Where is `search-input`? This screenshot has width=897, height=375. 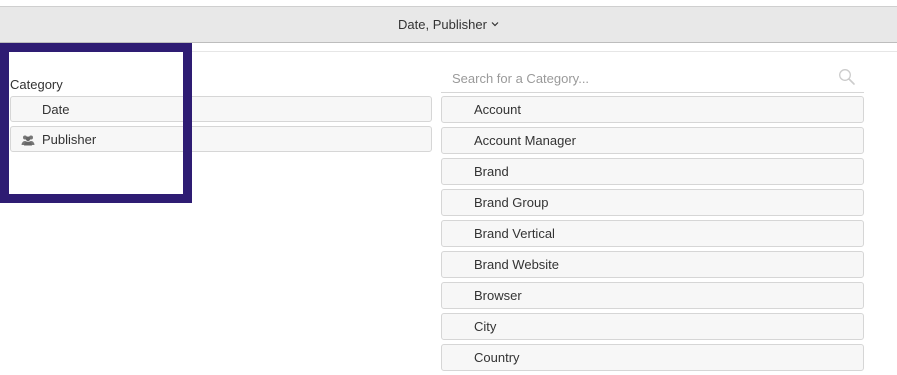 search-input is located at coordinates (641, 78).